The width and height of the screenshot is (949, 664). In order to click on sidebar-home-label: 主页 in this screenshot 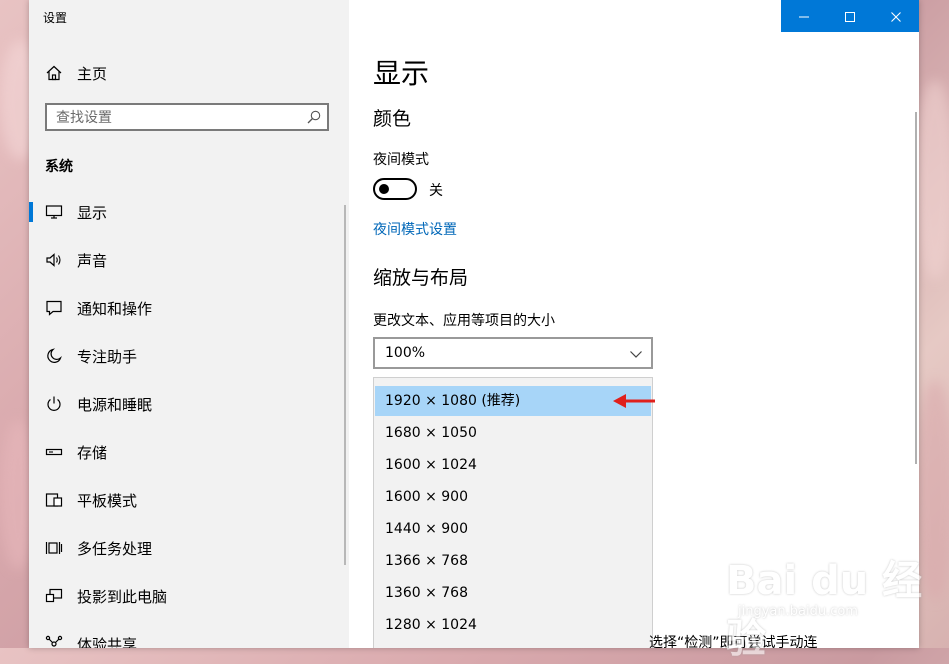, I will do `click(92, 74)`.